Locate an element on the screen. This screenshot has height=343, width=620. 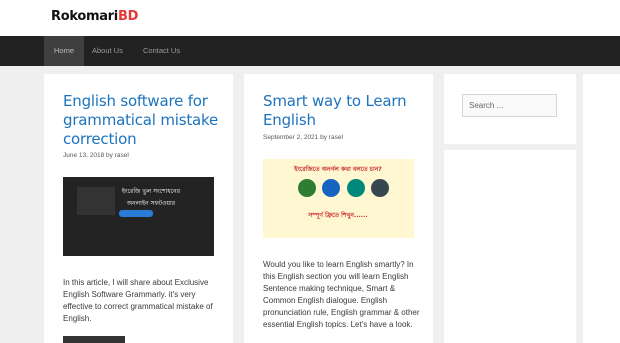
banner-line-2: অনলাইন সফটওয়ার is located at coordinates (151, 203).